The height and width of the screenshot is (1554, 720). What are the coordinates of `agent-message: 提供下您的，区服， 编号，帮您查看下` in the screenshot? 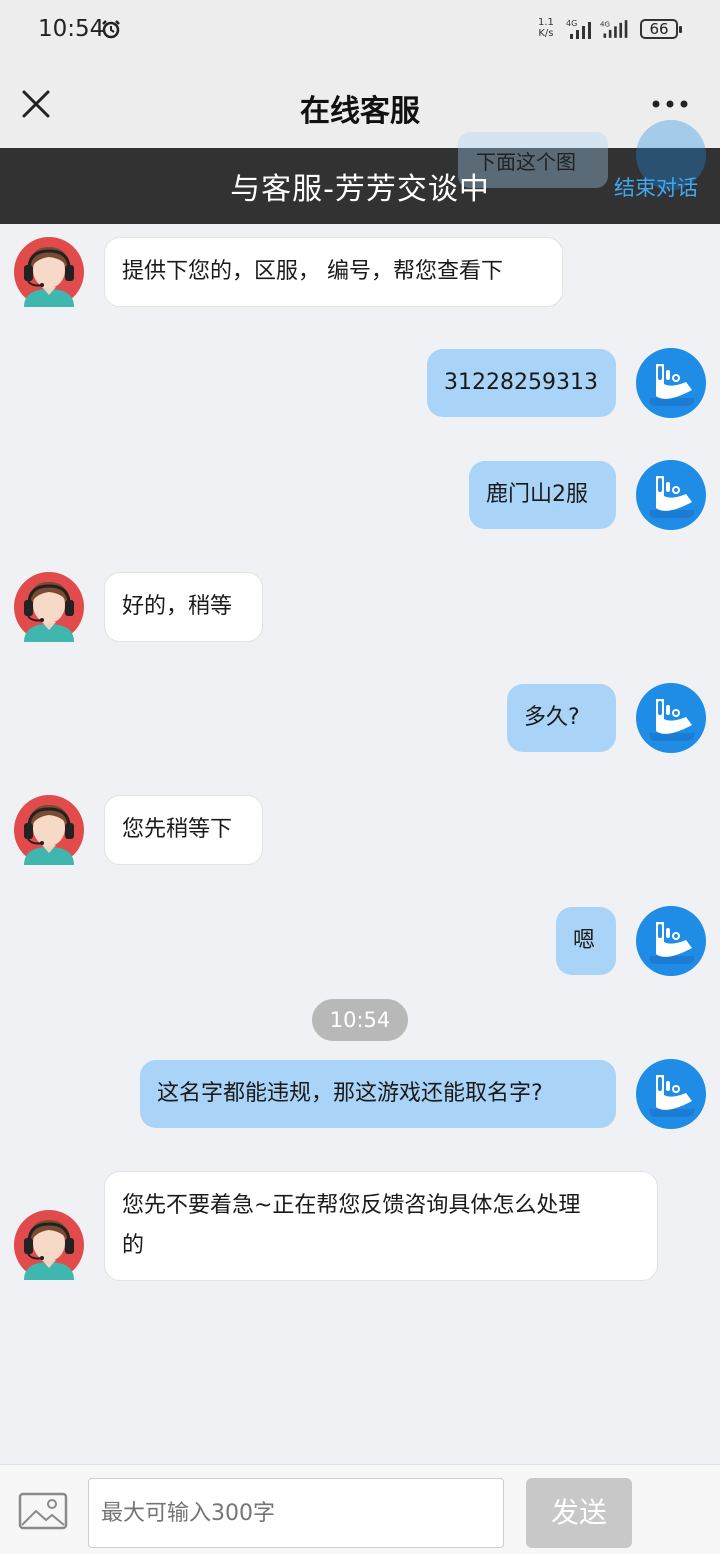 It's located at (333, 272).